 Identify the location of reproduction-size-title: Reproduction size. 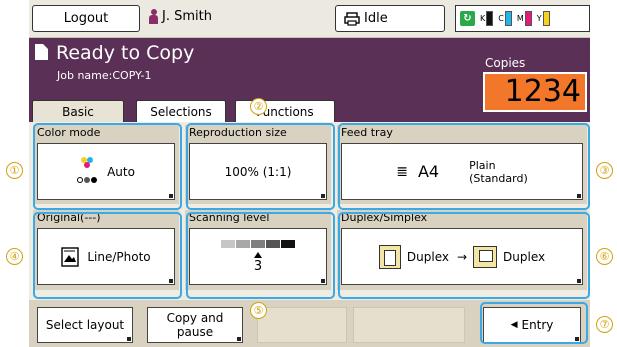
(238, 132).